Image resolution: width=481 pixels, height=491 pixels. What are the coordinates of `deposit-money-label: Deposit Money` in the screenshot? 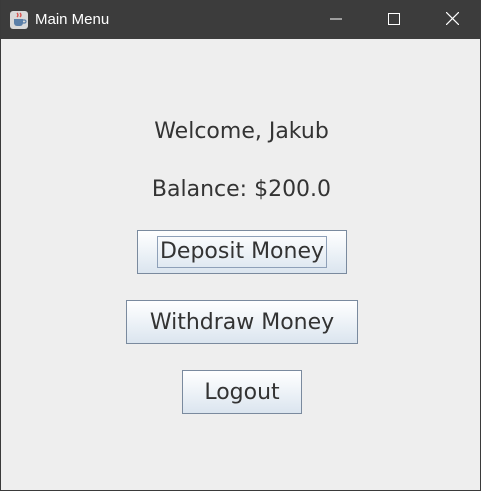 It's located at (242, 252).